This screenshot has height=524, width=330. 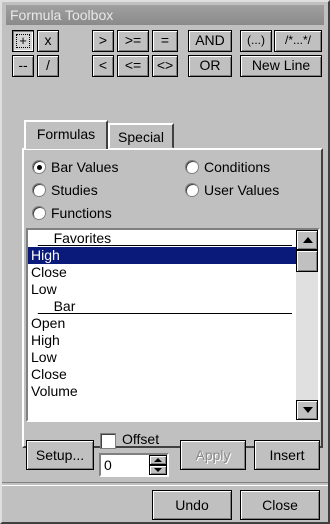 What do you see at coordinates (287, 455) in the screenshot?
I see `insert-button: Insert` at bounding box center [287, 455].